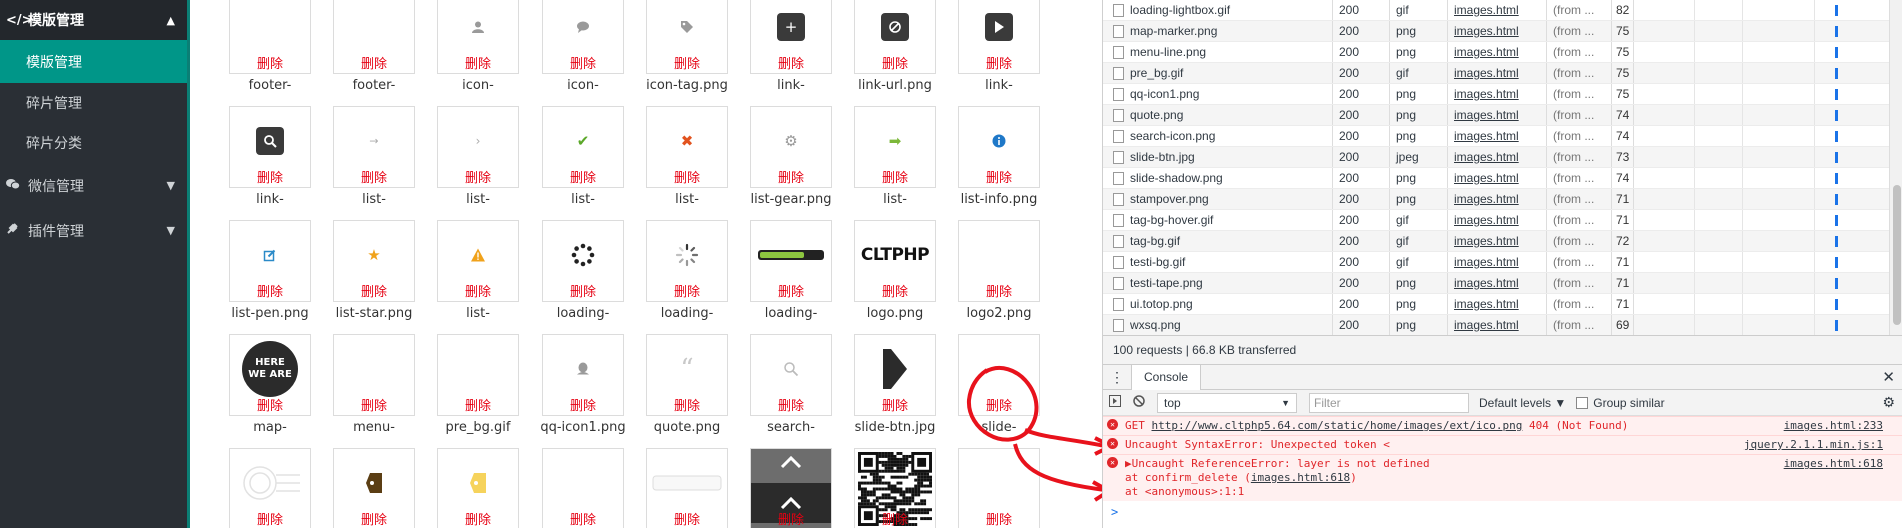 The image size is (1902, 528). I want to click on console-prompt: >, so click(1502, 510).